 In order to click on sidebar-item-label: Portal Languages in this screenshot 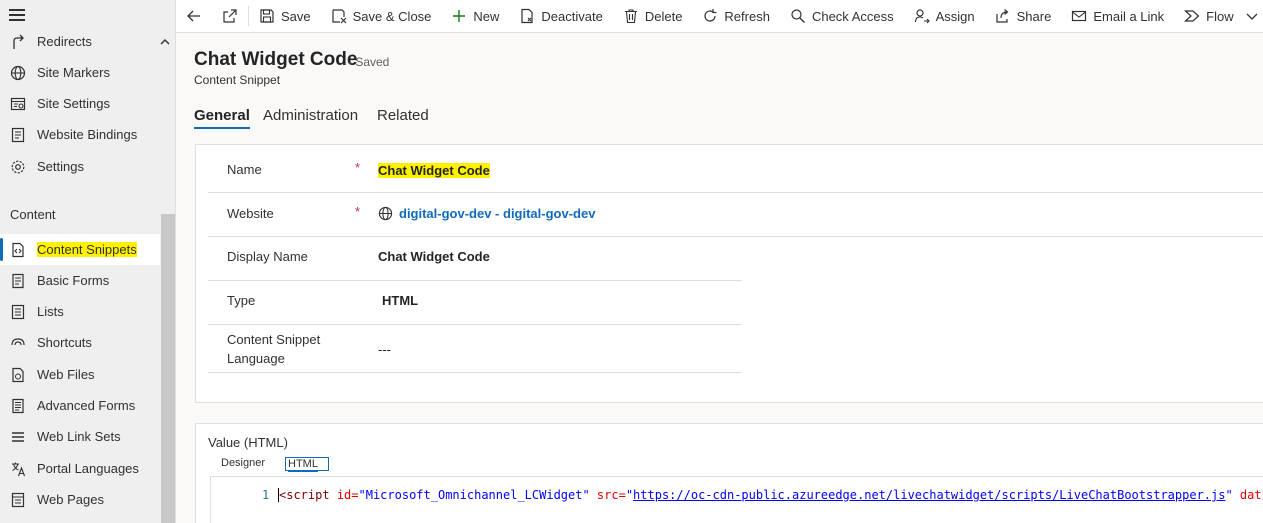, I will do `click(88, 468)`.